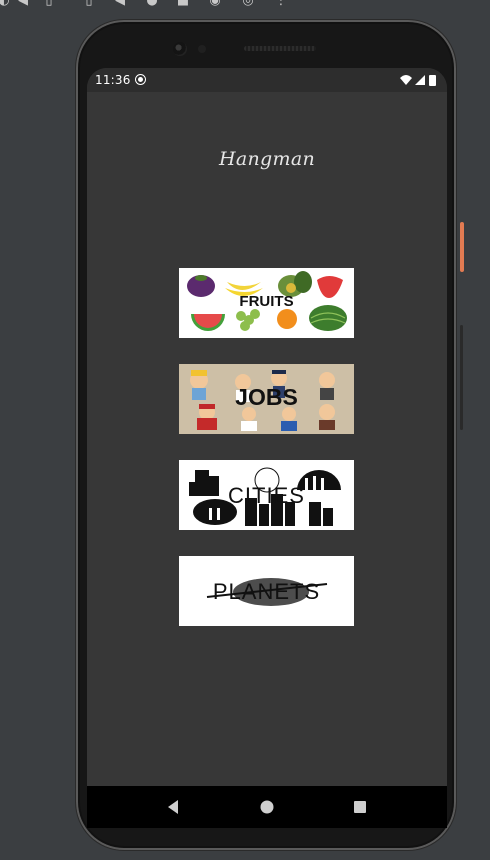 The height and width of the screenshot is (860, 490). I want to click on home-circle-icon, so click(267, 807).